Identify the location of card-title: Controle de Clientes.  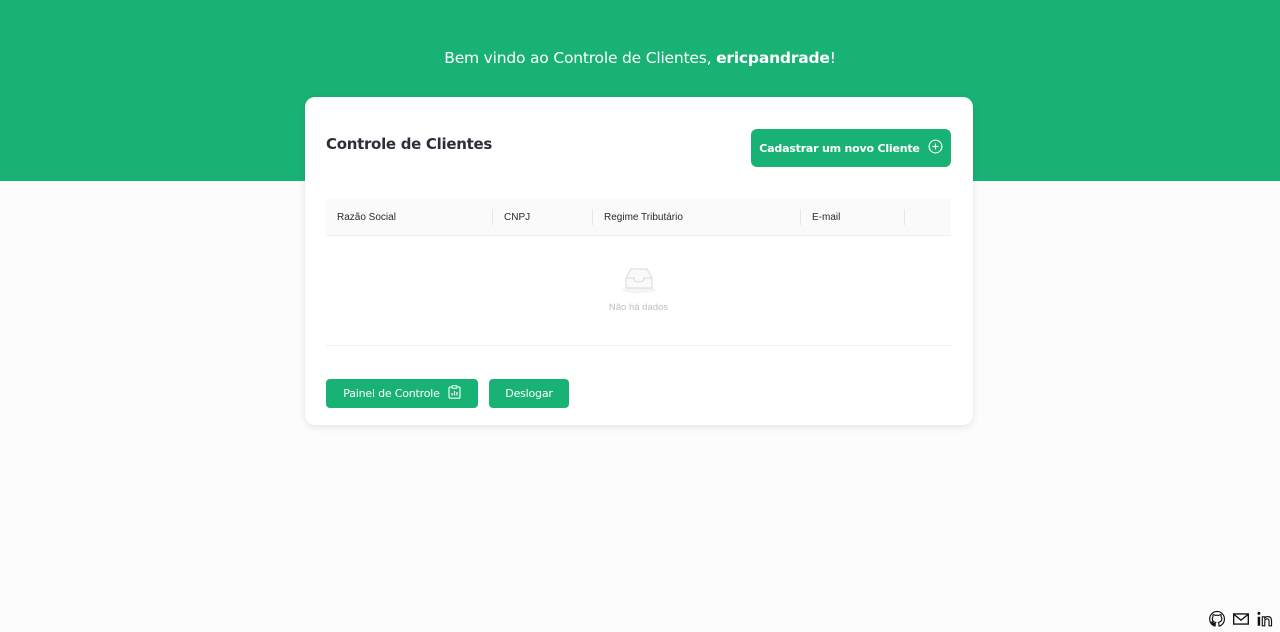
(409, 144).